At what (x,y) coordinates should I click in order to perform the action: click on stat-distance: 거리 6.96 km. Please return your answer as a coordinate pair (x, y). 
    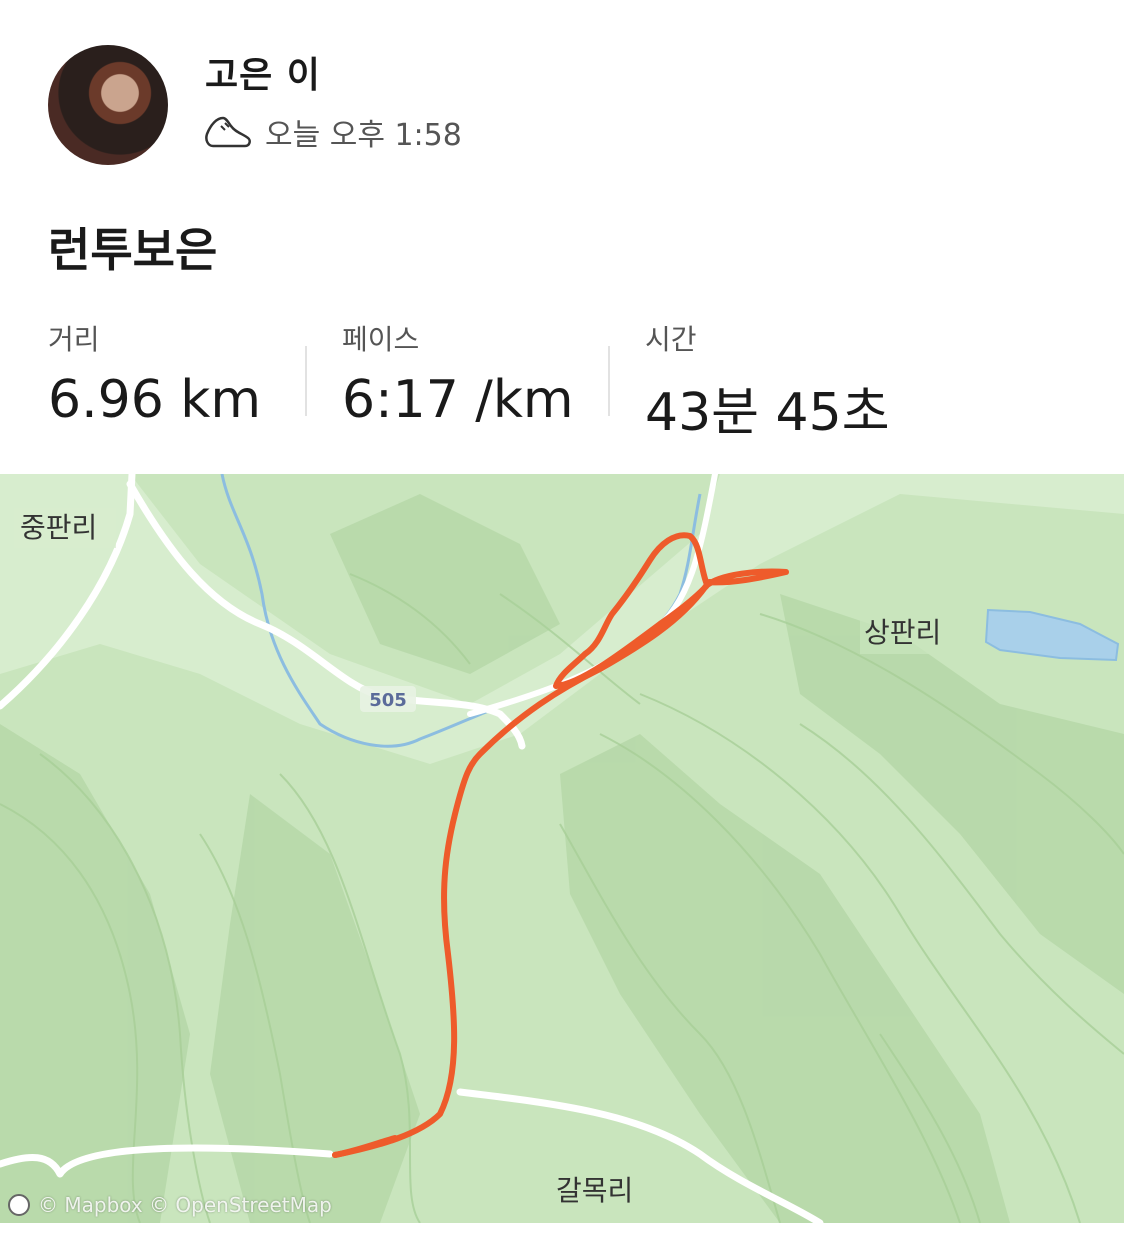
    Looking at the image, I should click on (154, 374).